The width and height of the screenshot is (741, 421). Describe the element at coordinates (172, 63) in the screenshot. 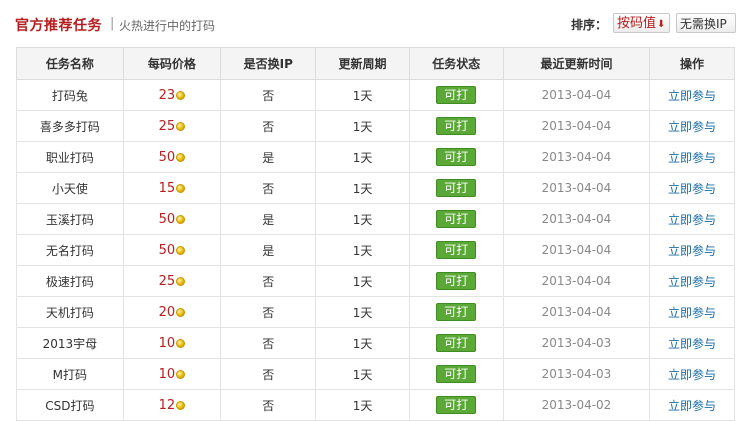

I see `column-header-price: 每码价格` at that location.